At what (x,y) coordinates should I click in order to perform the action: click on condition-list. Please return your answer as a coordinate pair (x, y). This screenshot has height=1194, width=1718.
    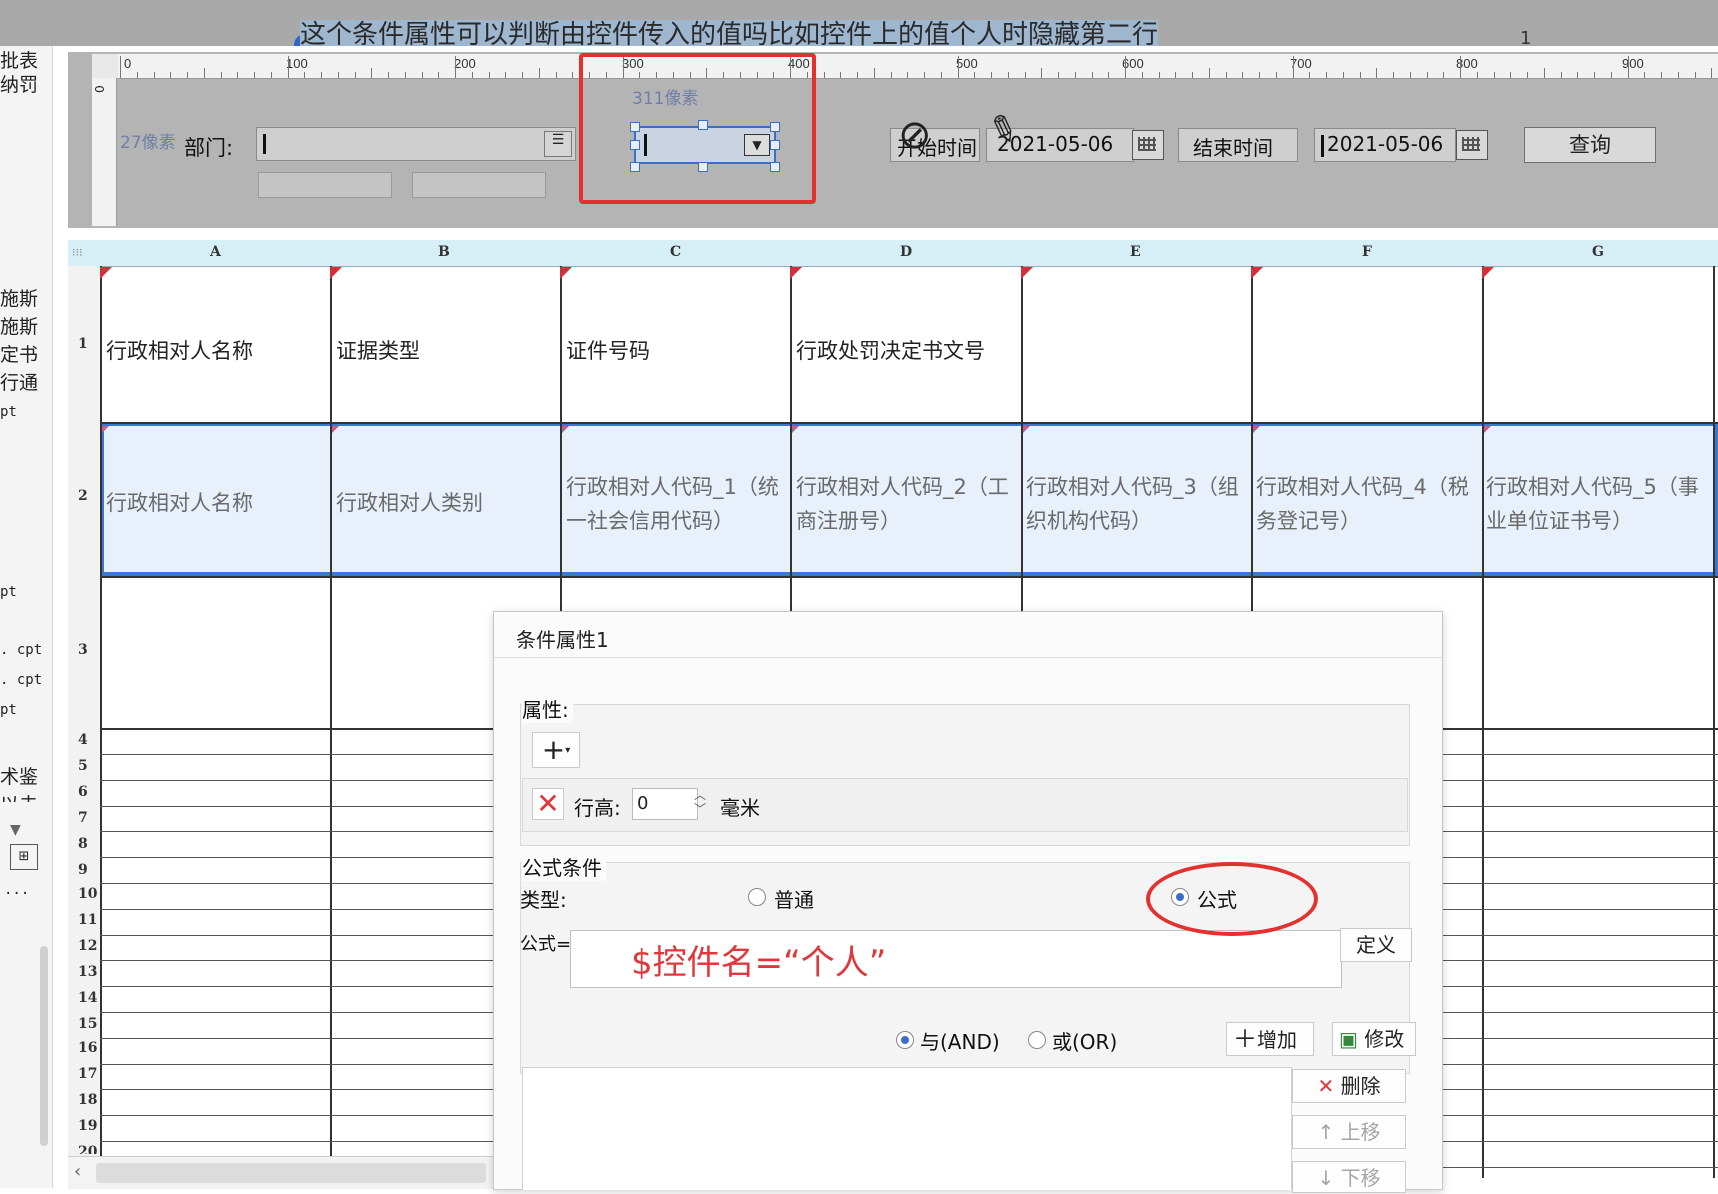
    Looking at the image, I should click on (907, 1128).